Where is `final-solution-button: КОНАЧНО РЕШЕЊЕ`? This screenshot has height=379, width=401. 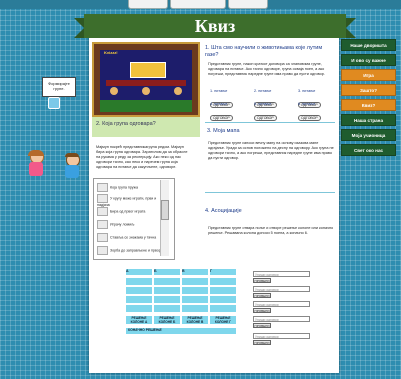
final-solution-button: КОНАЧНО РЕШЕЊЕ is located at coordinates (181, 331).